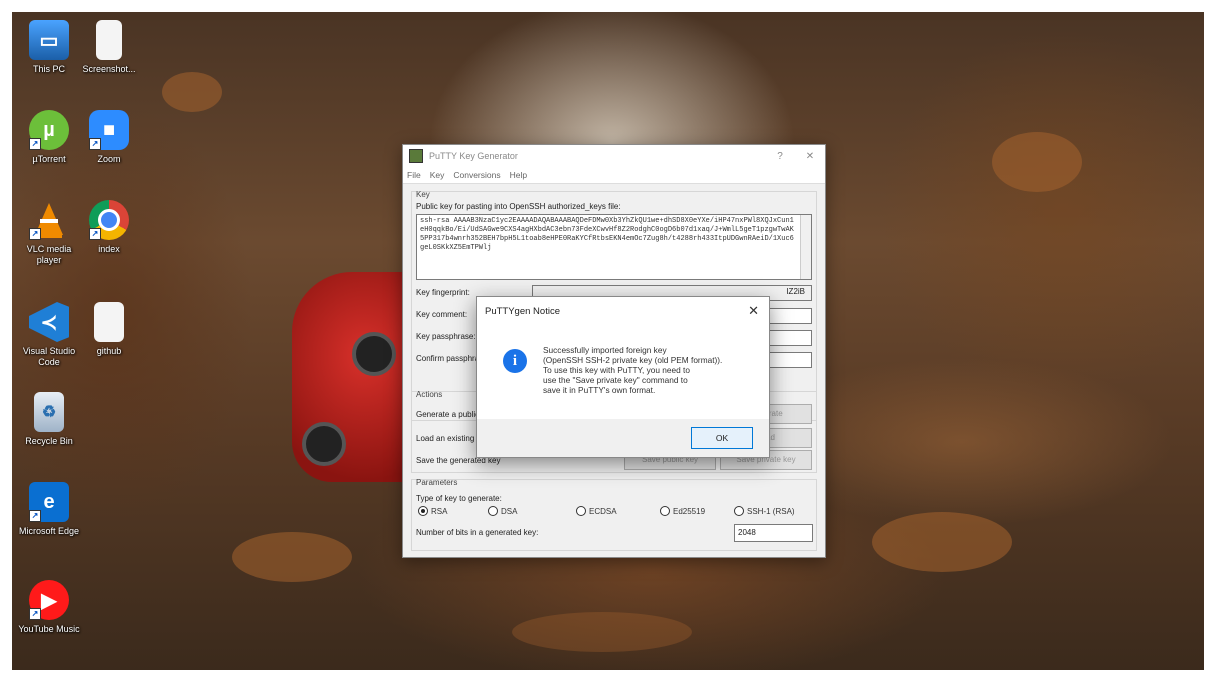  I want to click on notice-title: PuTTYgen Notice, so click(522, 311).